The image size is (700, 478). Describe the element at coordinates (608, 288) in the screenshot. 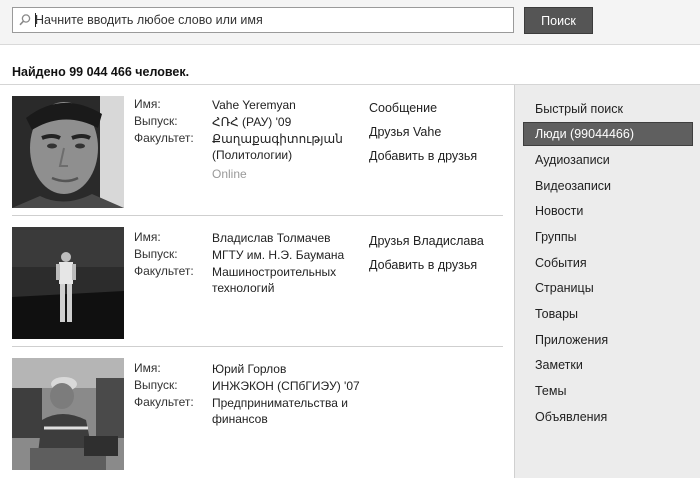

I see `sidebar-item-pages: Страницы` at that location.